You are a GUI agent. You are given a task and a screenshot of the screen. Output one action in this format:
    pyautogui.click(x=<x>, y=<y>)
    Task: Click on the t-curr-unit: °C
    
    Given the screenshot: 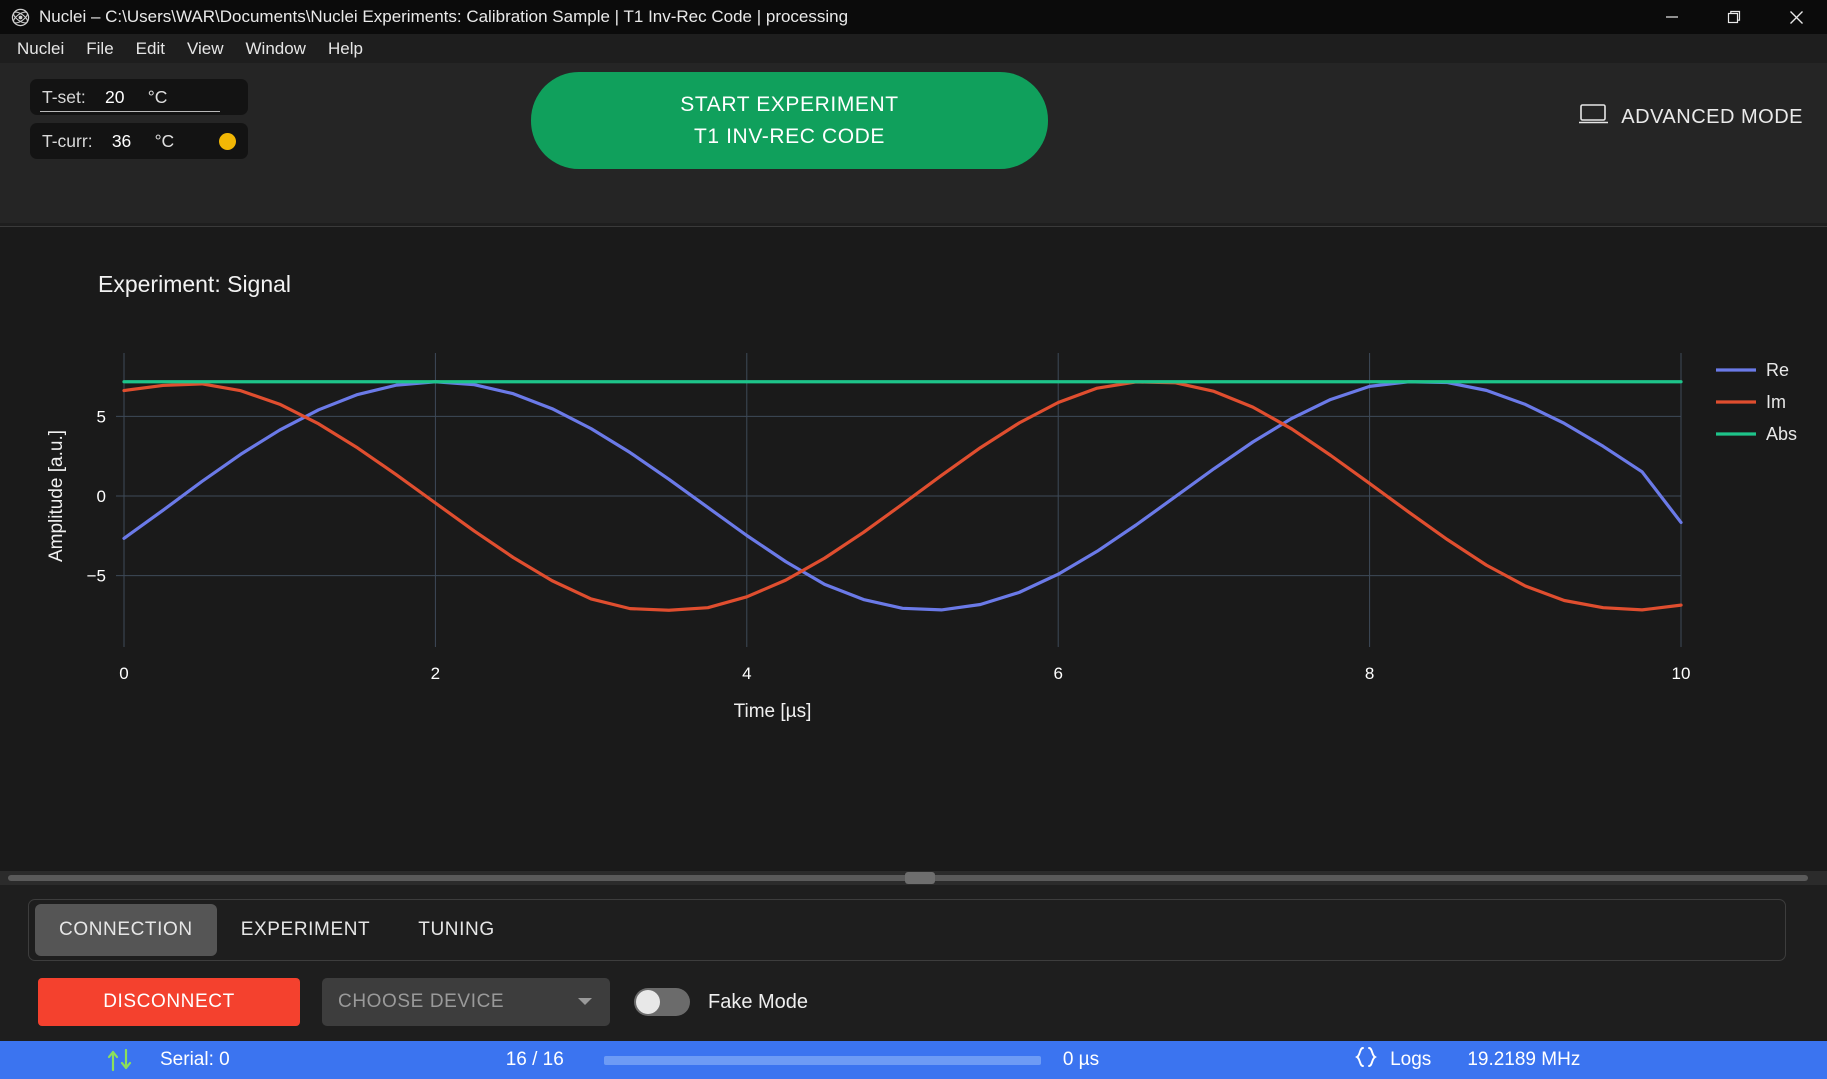 What is the action you would take?
    pyautogui.click(x=164, y=140)
    